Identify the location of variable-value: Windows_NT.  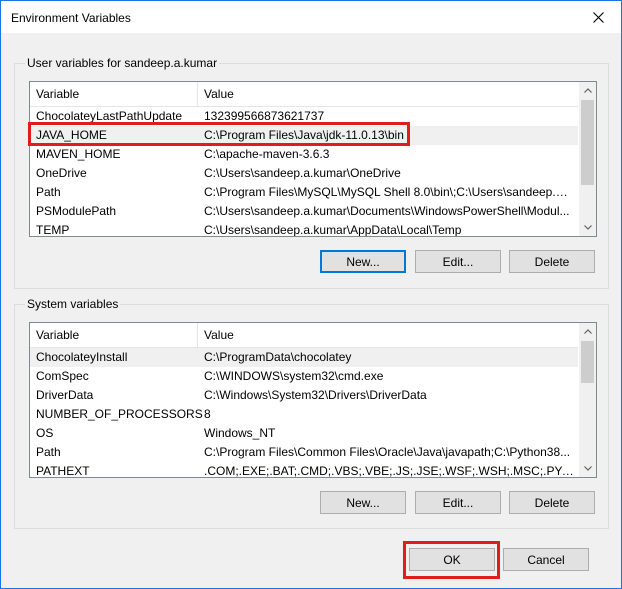
(240, 433).